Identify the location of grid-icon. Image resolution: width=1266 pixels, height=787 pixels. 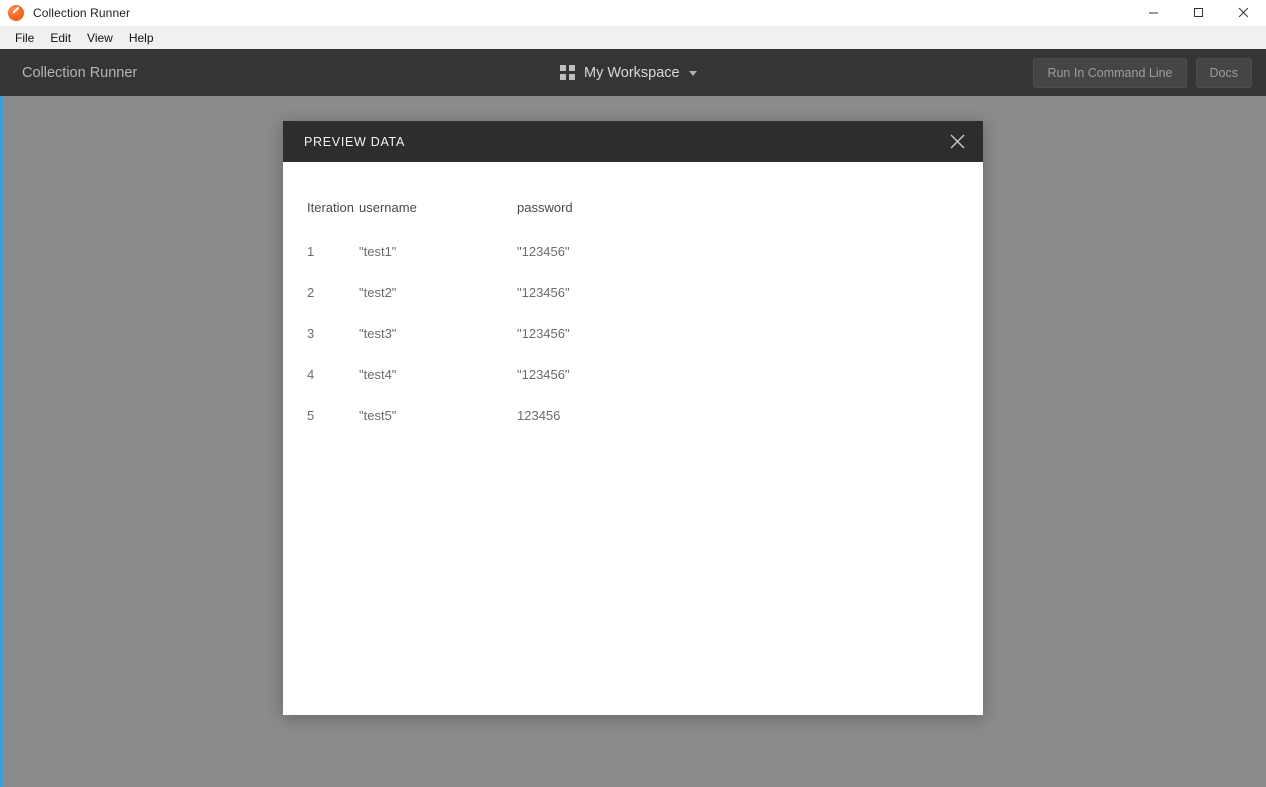
(567, 72).